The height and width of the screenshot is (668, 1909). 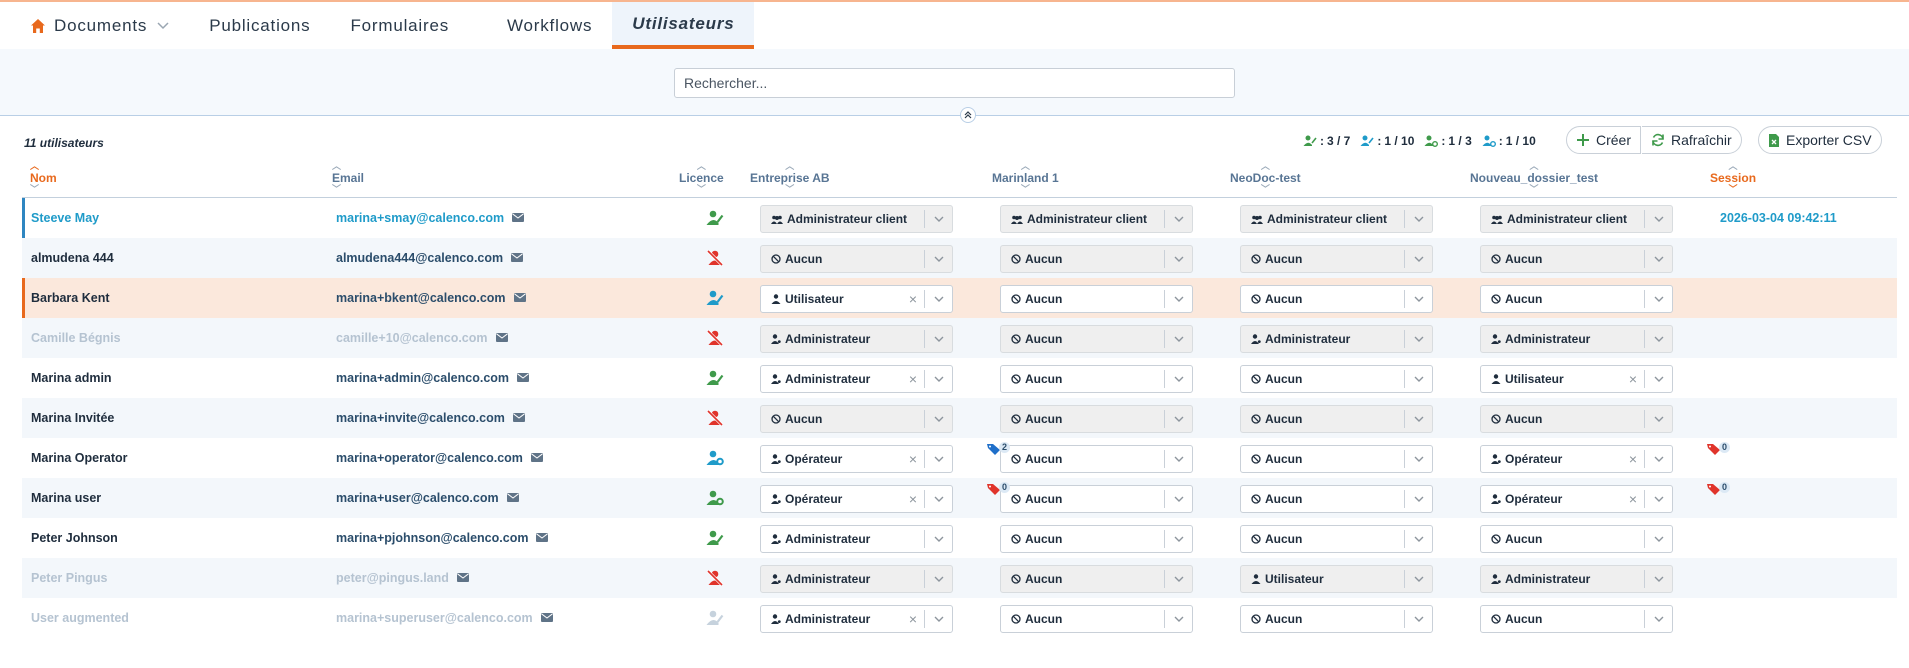 I want to click on refresh-button: Rafraîchir, so click(x=1692, y=140).